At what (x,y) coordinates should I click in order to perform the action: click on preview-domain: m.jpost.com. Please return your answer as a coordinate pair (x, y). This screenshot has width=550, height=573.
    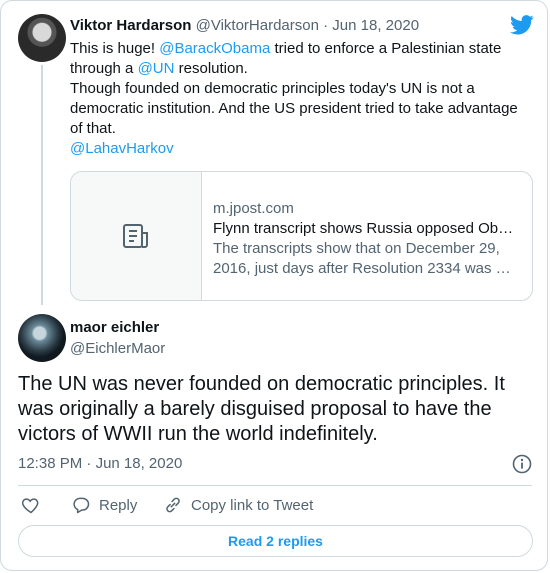
    Looking at the image, I should click on (253, 208).